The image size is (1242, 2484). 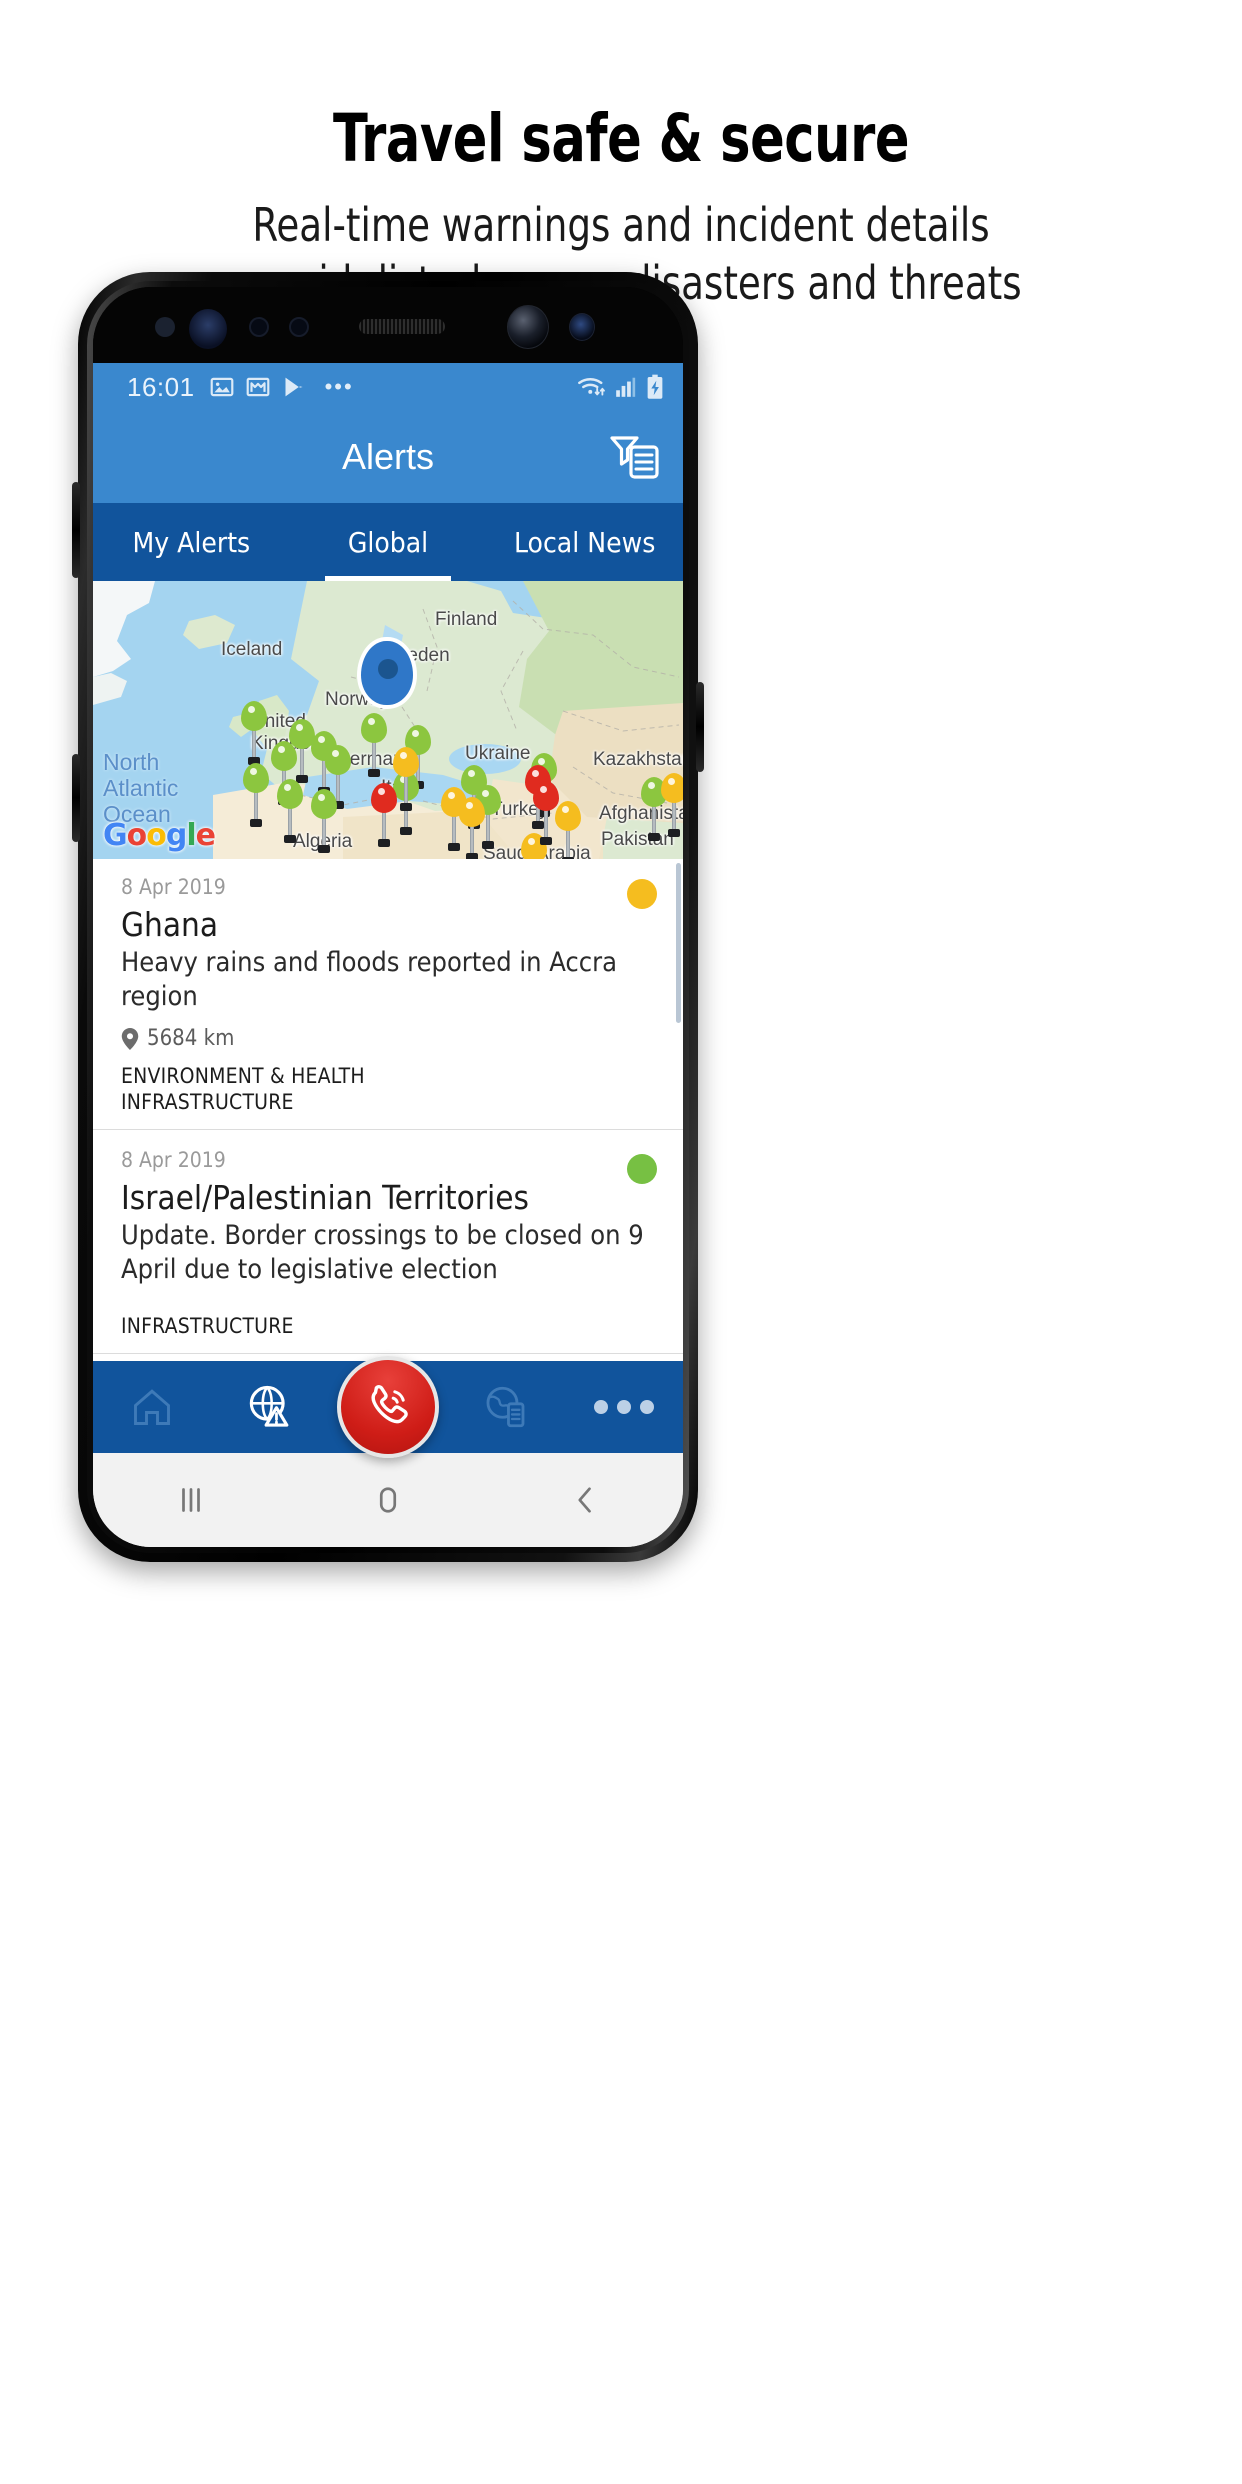 What do you see at coordinates (170, 924) in the screenshot?
I see `alert-country: Ghana` at bounding box center [170, 924].